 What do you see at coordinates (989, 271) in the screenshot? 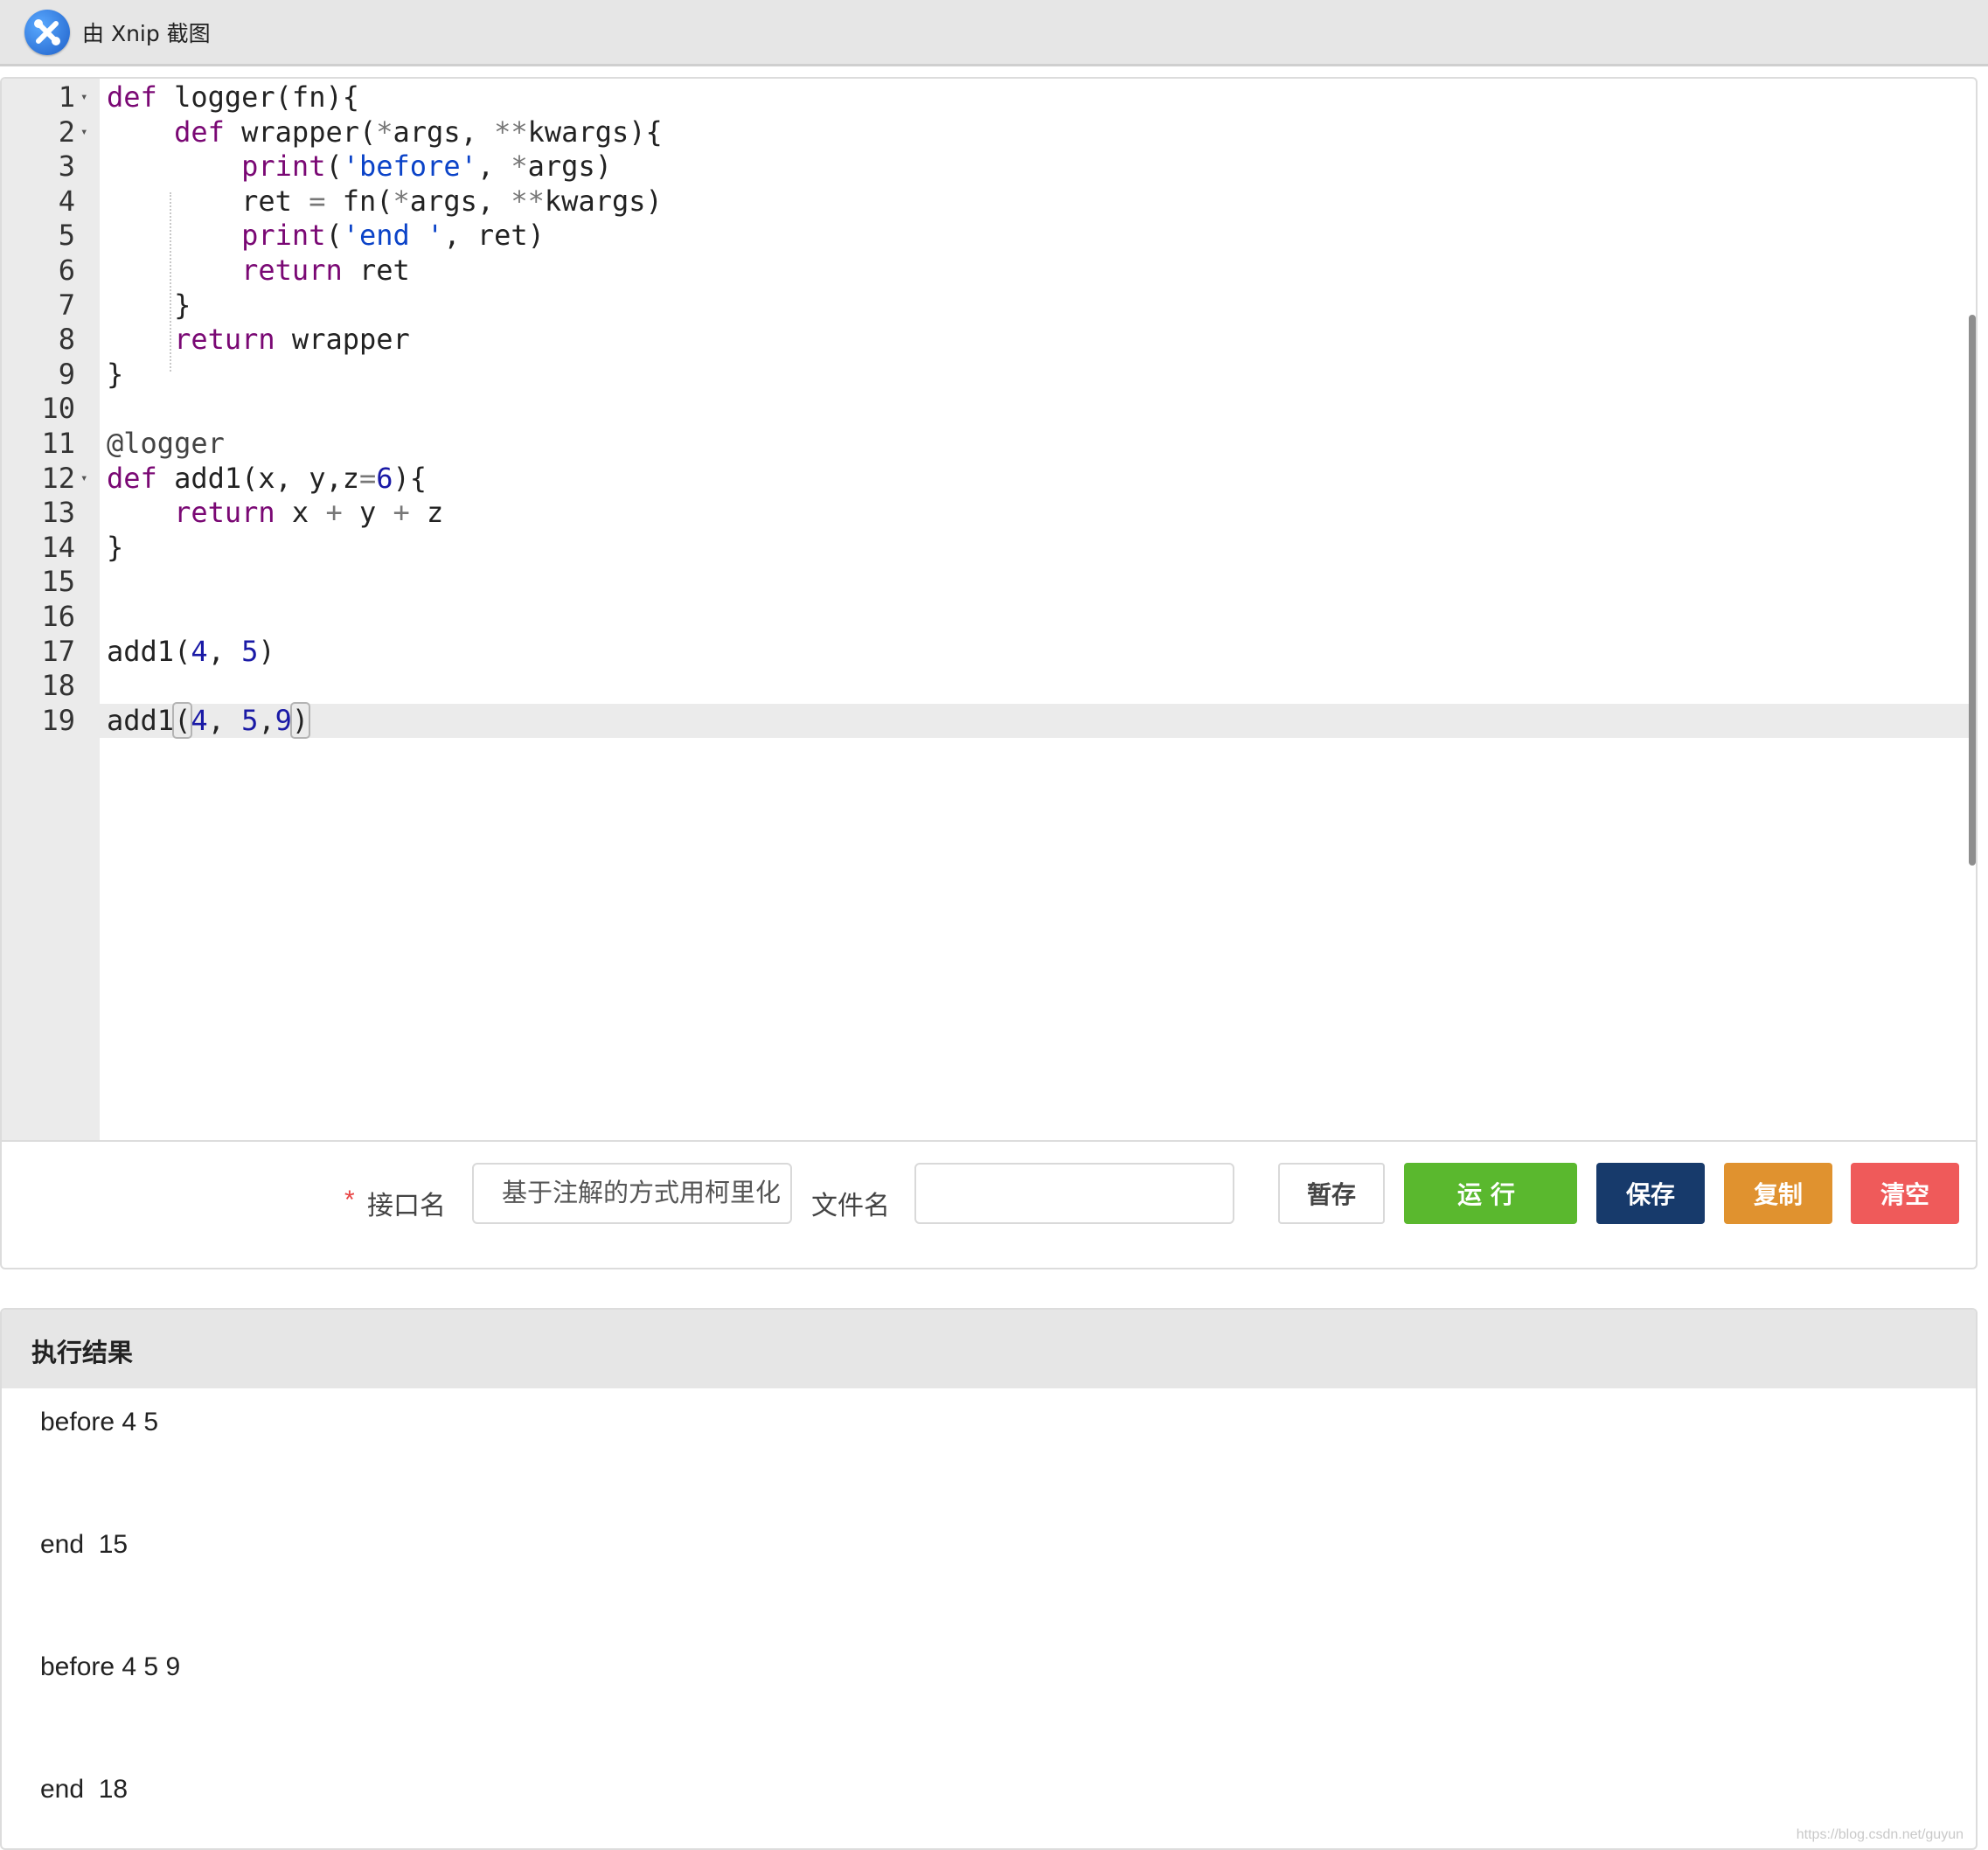
I see `code-line: 6 return ret` at bounding box center [989, 271].